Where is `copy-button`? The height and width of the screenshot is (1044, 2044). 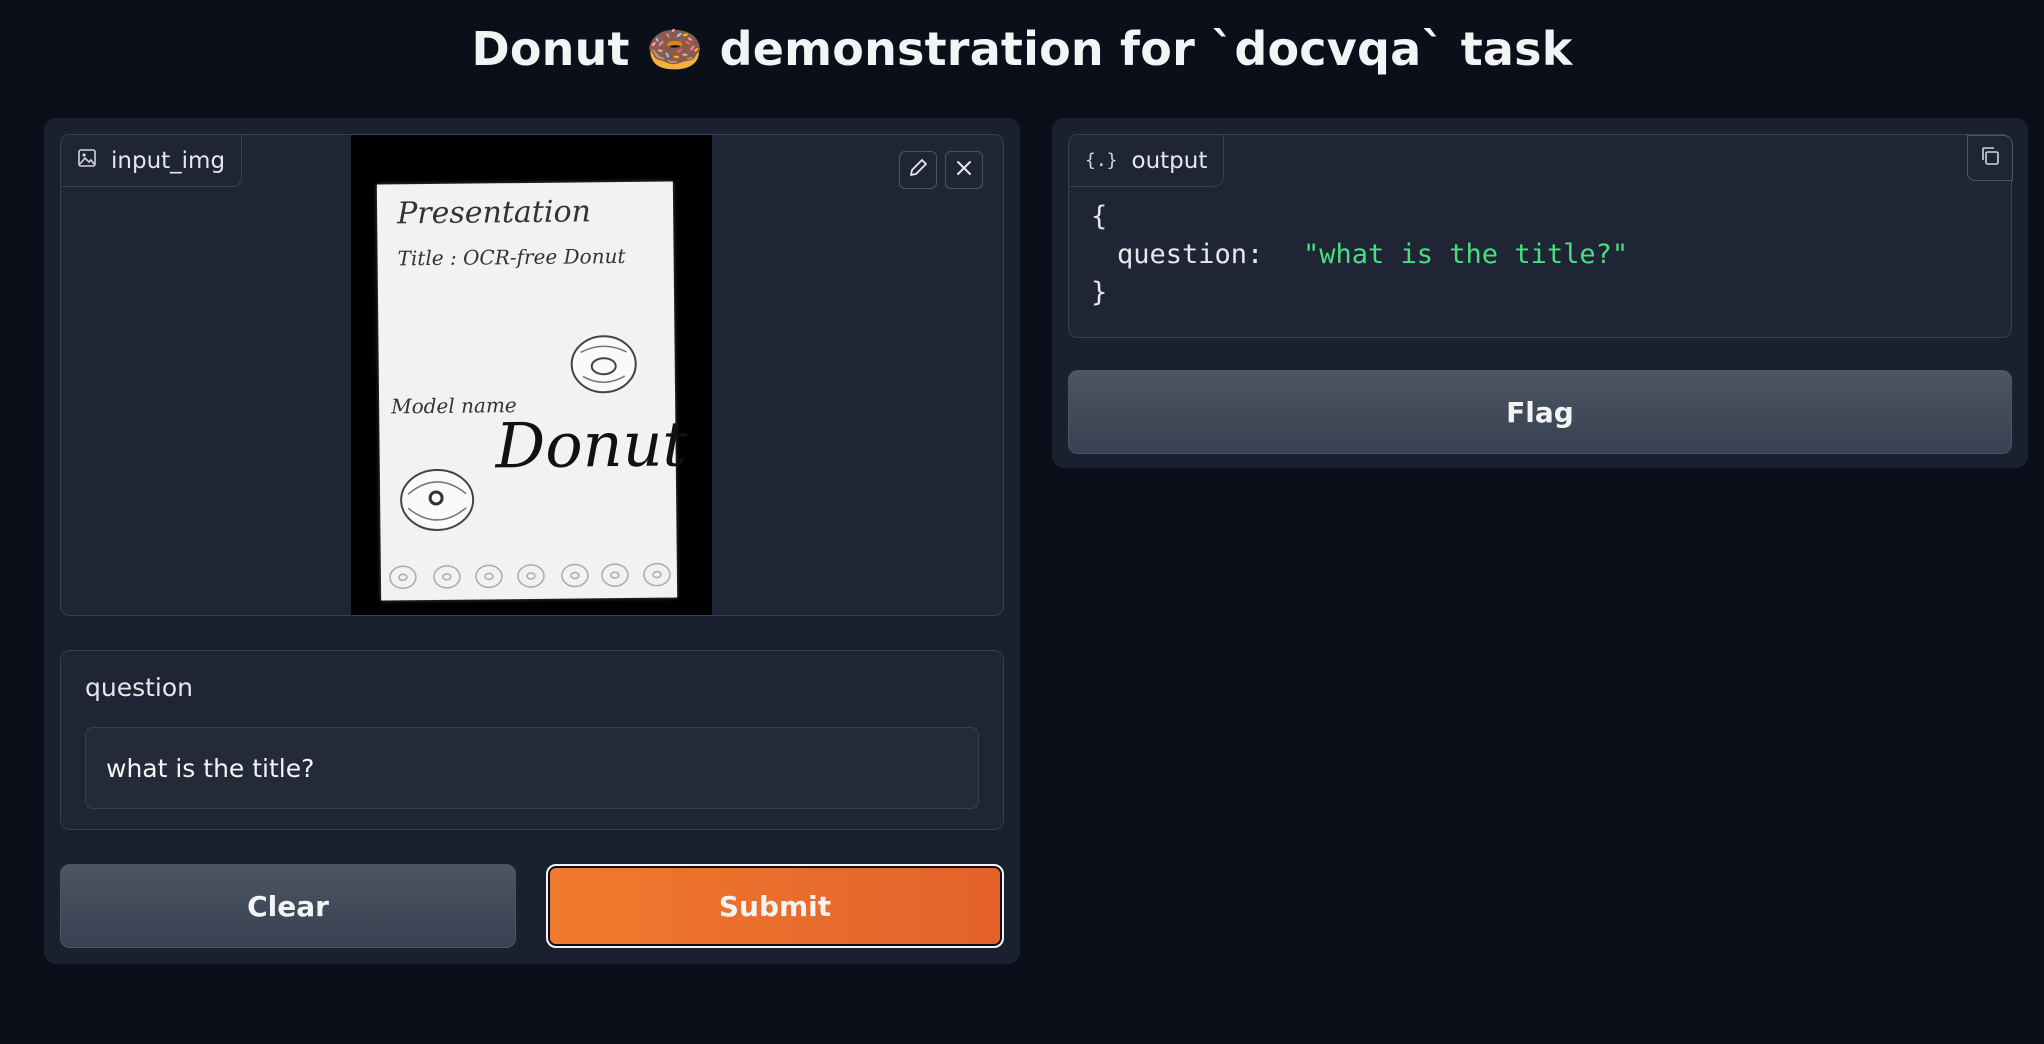
copy-button is located at coordinates (1990, 158).